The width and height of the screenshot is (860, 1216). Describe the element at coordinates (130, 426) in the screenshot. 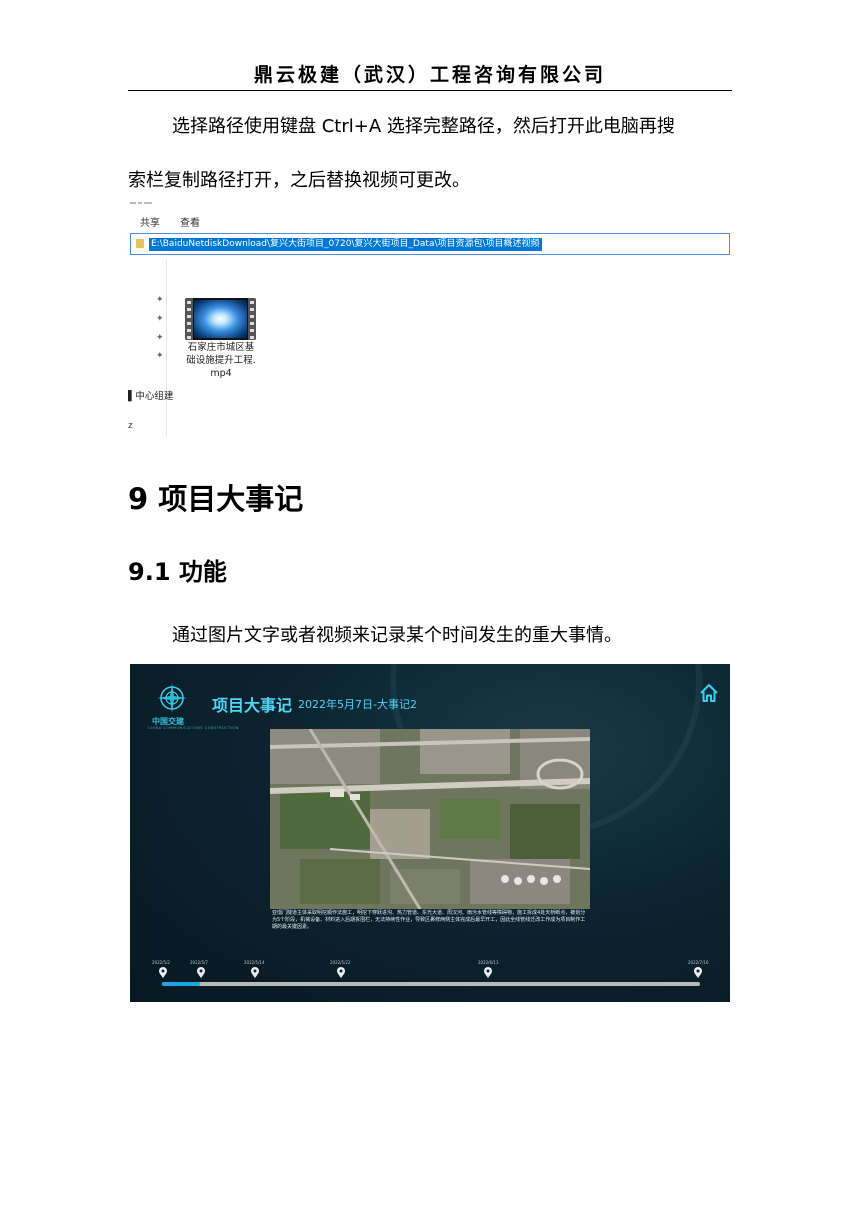

I see `nav-item-label-2: z` at that location.